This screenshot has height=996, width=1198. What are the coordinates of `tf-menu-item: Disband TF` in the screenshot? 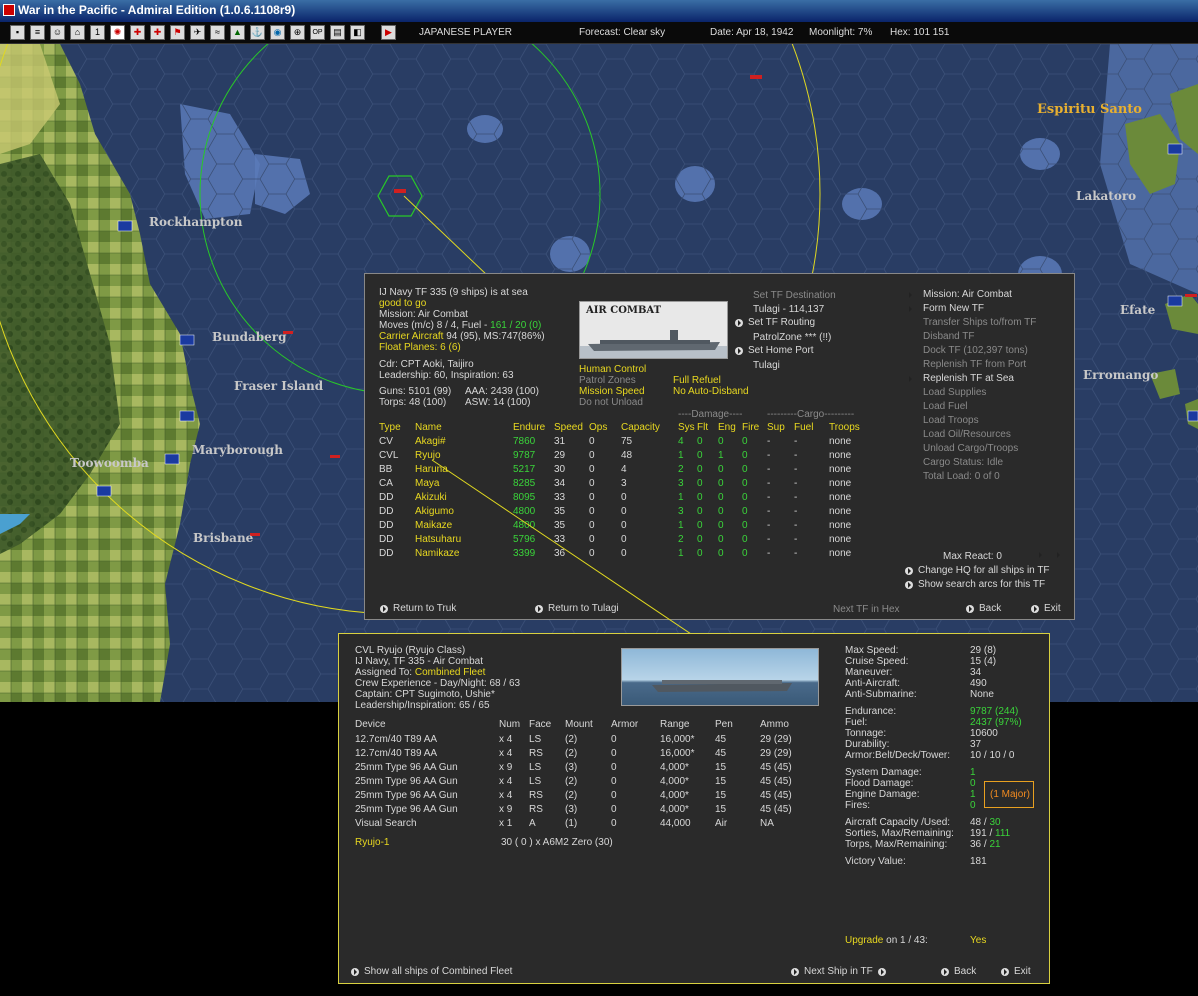 It's located at (949, 336).